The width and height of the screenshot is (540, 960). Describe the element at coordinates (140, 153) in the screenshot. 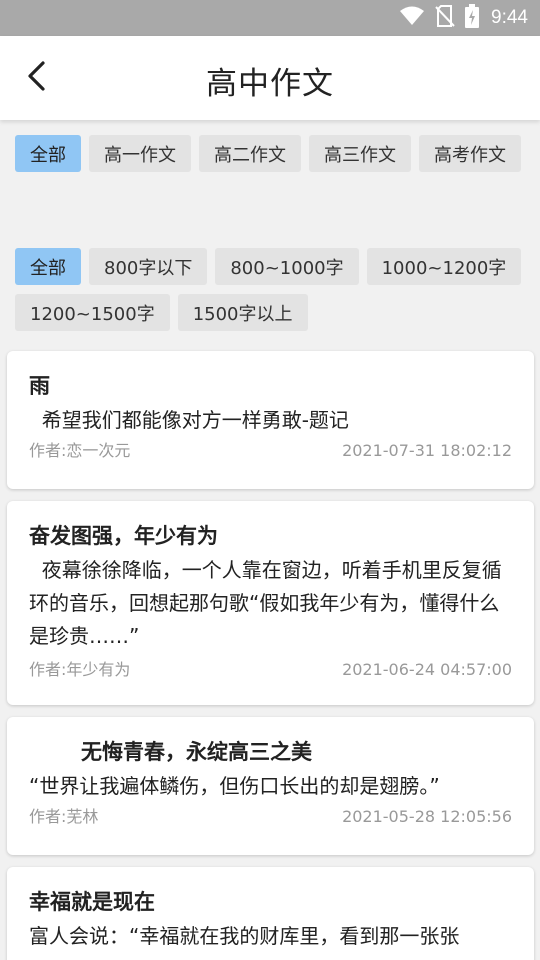

I see `grade-chip-grade1: 高一作文` at that location.